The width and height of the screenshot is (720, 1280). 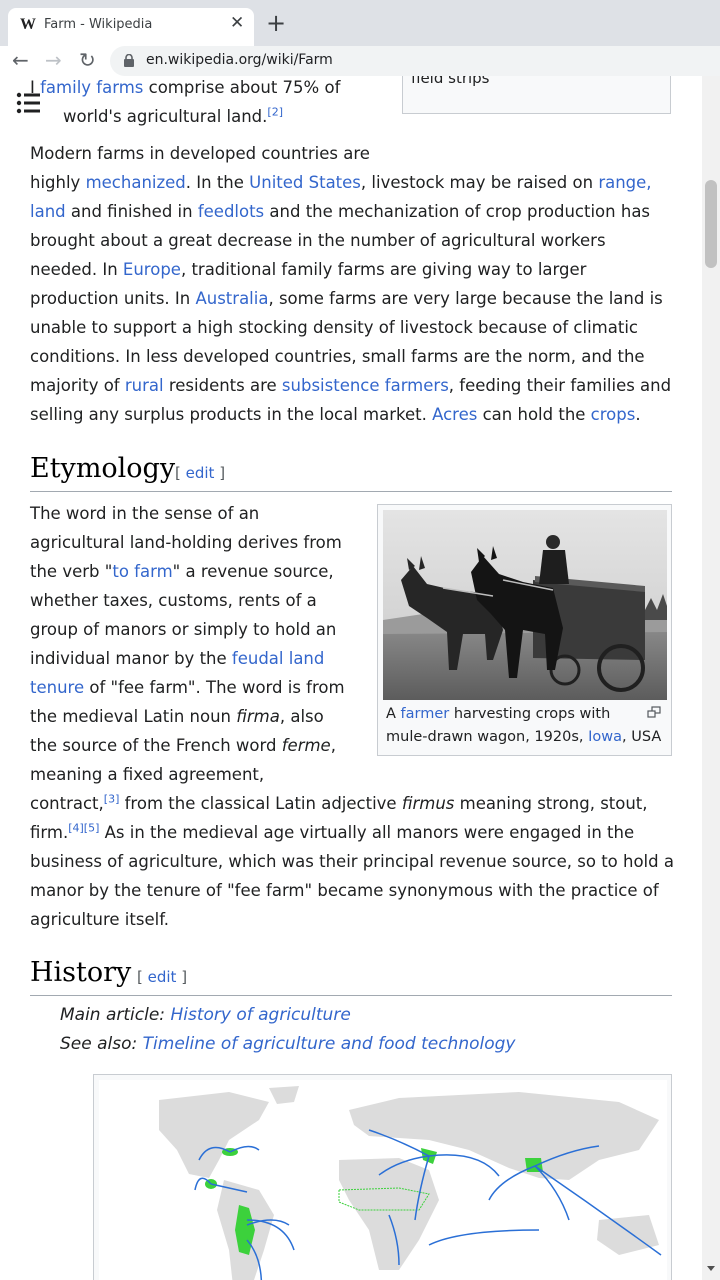 What do you see at coordinates (48, 211) in the screenshot?
I see `link-range-land: land` at bounding box center [48, 211].